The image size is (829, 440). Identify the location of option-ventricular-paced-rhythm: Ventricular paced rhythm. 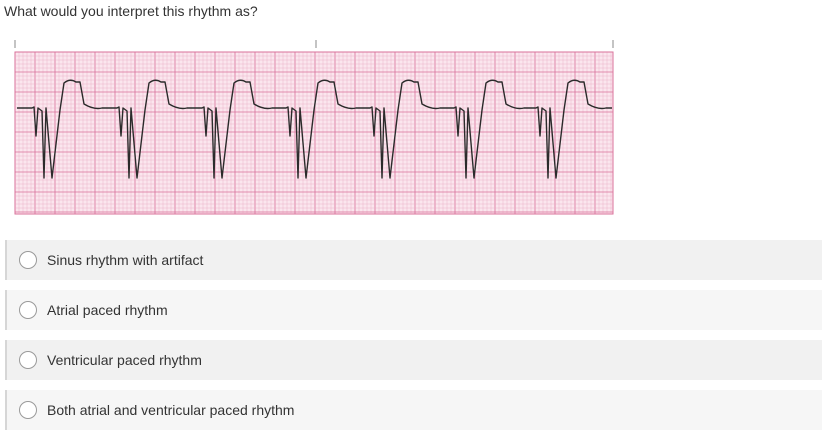
(413, 360).